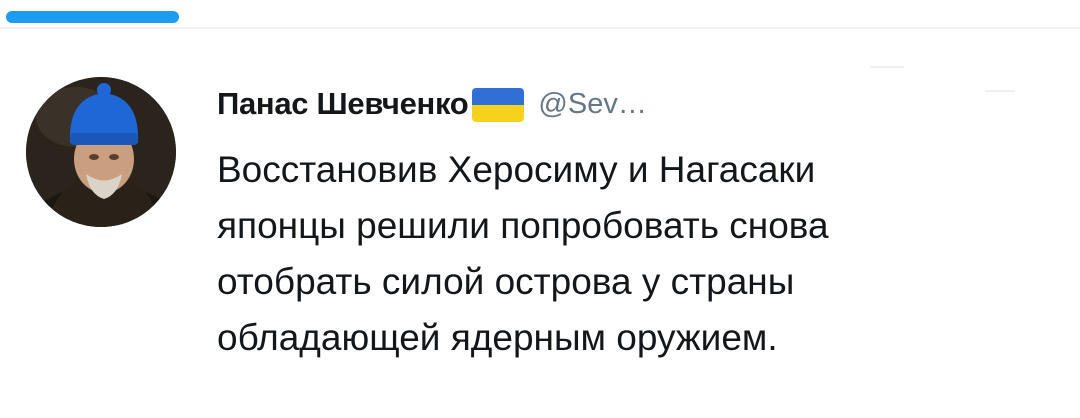 This screenshot has width=1080, height=418. What do you see at coordinates (498, 105) in the screenshot?
I see `ukraine-flag-icon` at bounding box center [498, 105].